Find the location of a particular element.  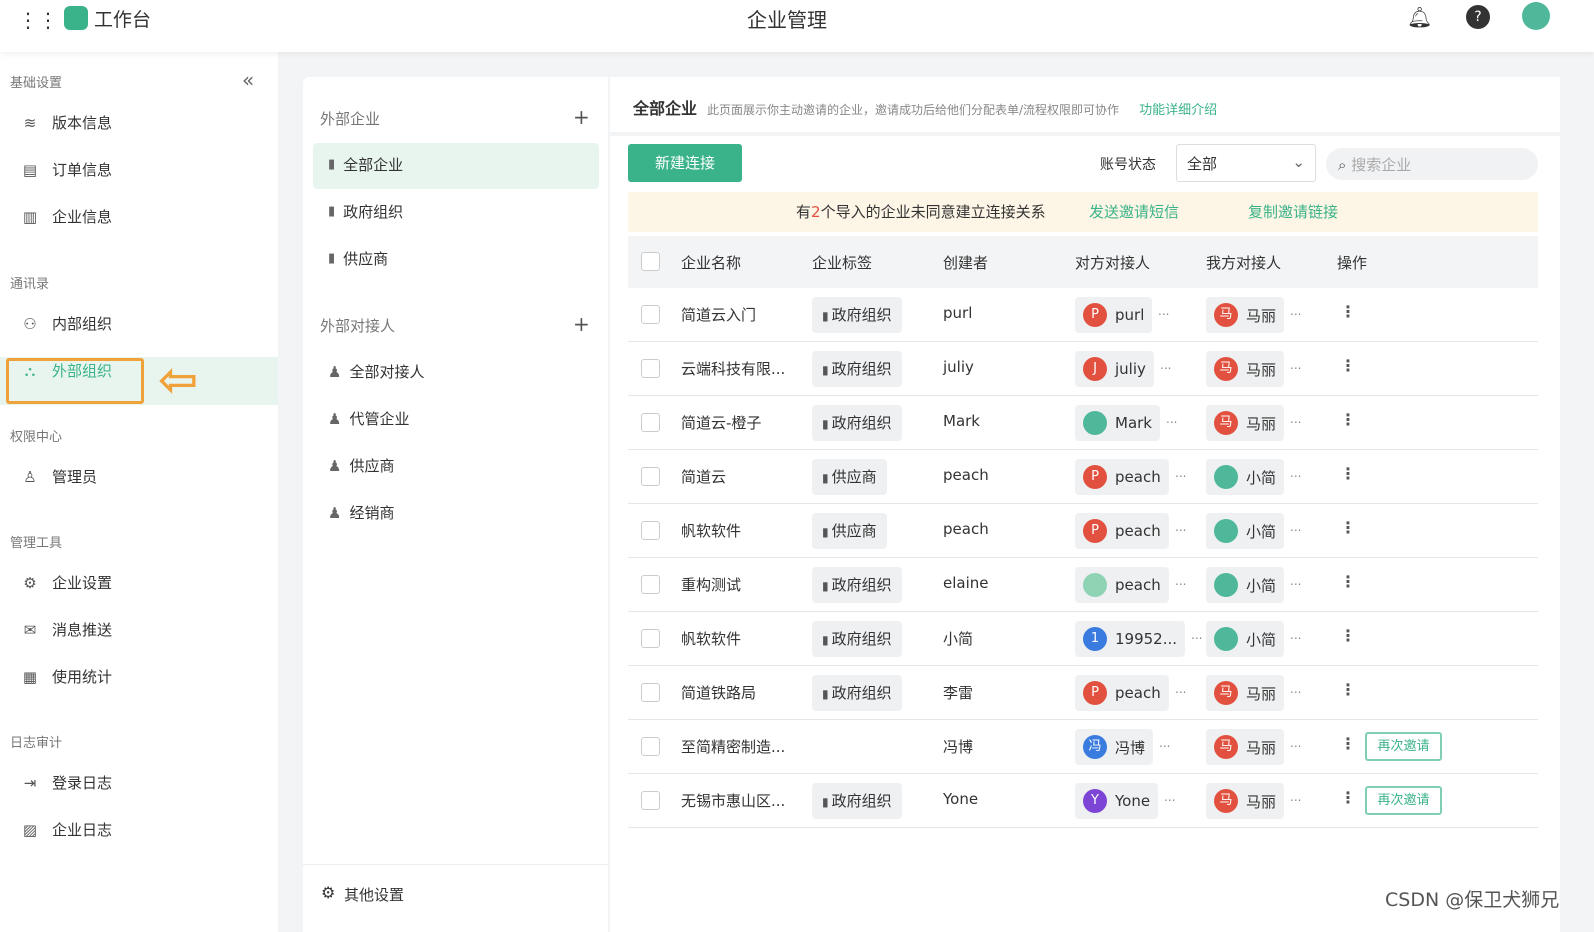

their-contact-chip: peach is located at coordinates (1122, 585).